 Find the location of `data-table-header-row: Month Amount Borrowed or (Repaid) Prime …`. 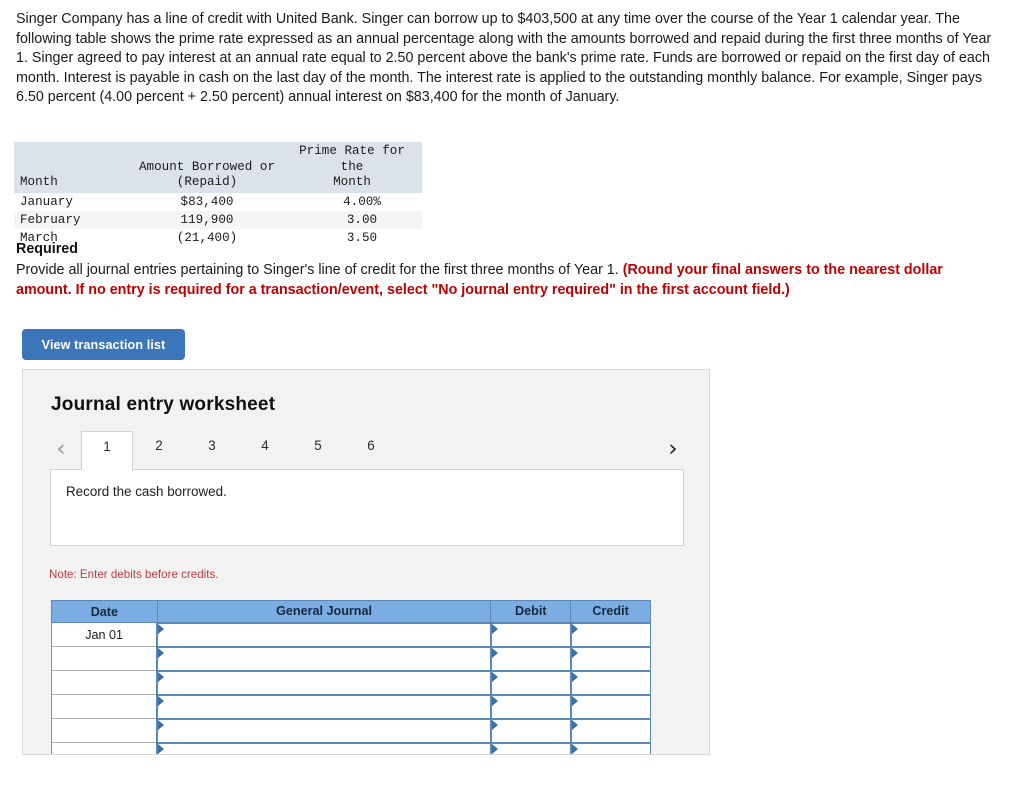

data-table-header-row: Month Amount Borrowed or (Repaid) Prime … is located at coordinates (218, 167).